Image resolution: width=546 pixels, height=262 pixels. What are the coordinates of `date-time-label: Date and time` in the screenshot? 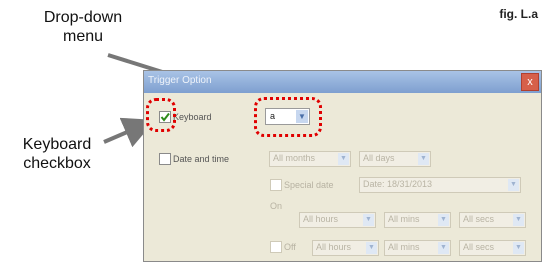 It's located at (201, 159).